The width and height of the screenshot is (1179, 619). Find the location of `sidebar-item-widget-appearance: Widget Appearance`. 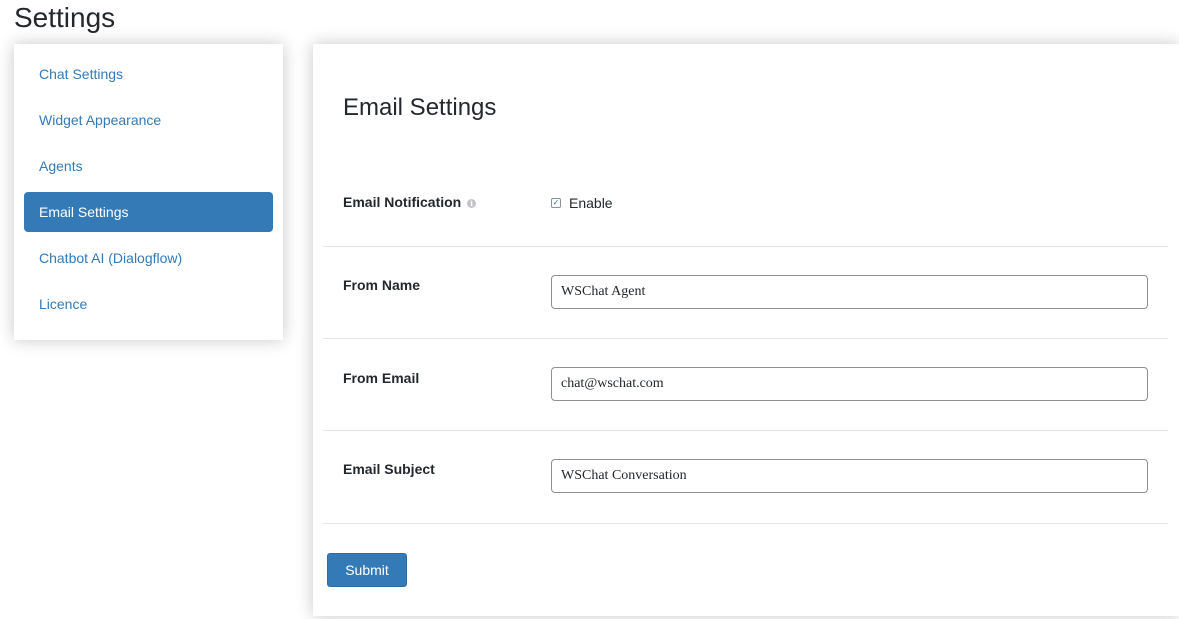

sidebar-item-widget-appearance: Widget Appearance is located at coordinates (148, 120).